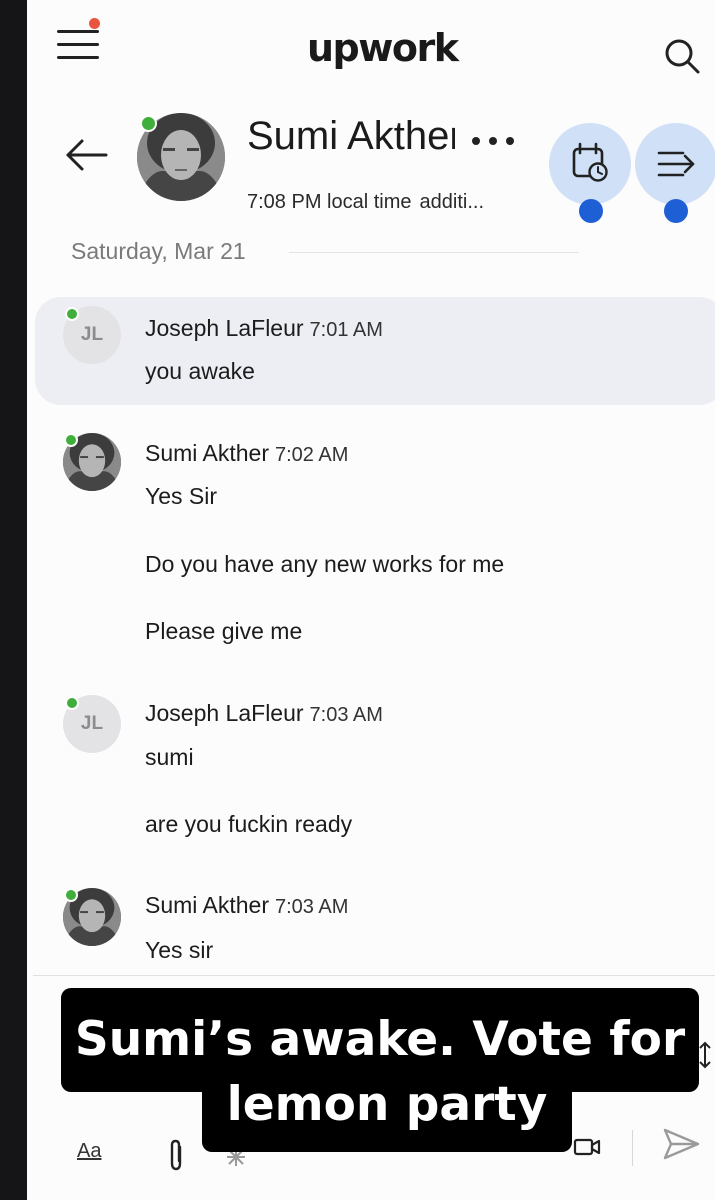 This screenshot has width=715, height=1200. I want to click on message-text: are you fuckin ready, so click(249, 824).